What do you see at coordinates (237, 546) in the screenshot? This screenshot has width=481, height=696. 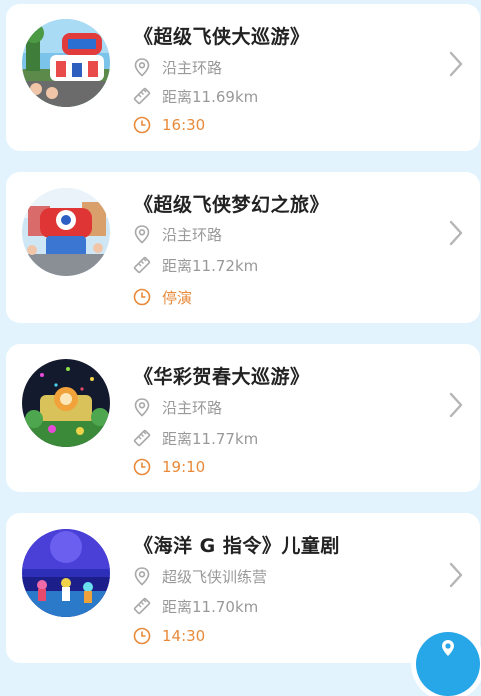 I see `show-title: 《海洋 G 指令》儿童剧` at bounding box center [237, 546].